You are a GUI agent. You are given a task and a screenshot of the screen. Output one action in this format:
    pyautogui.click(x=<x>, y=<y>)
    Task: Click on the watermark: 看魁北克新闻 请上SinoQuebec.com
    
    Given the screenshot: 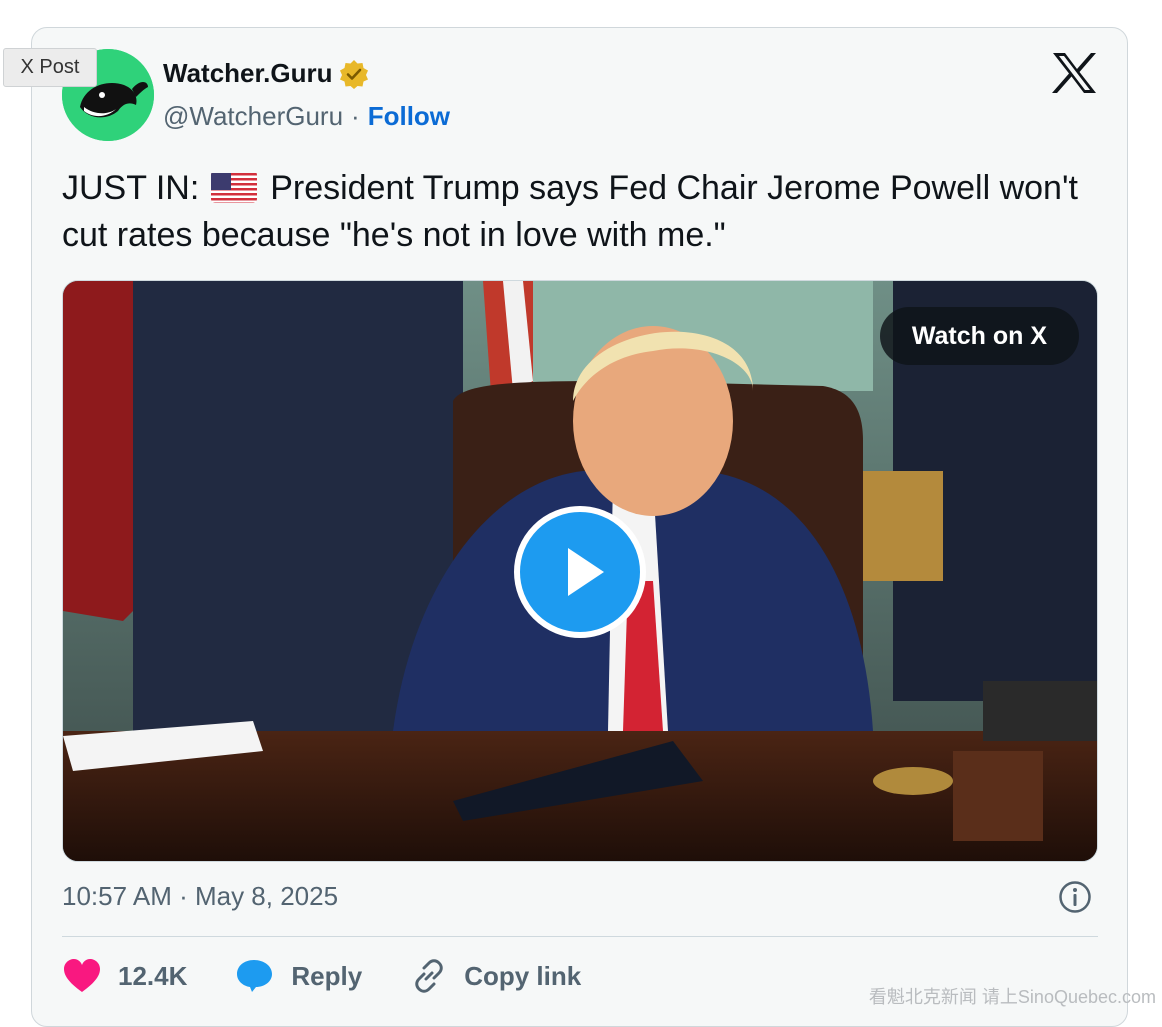 What is the action you would take?
    pyautogui.click(x=1012, y=997)
    